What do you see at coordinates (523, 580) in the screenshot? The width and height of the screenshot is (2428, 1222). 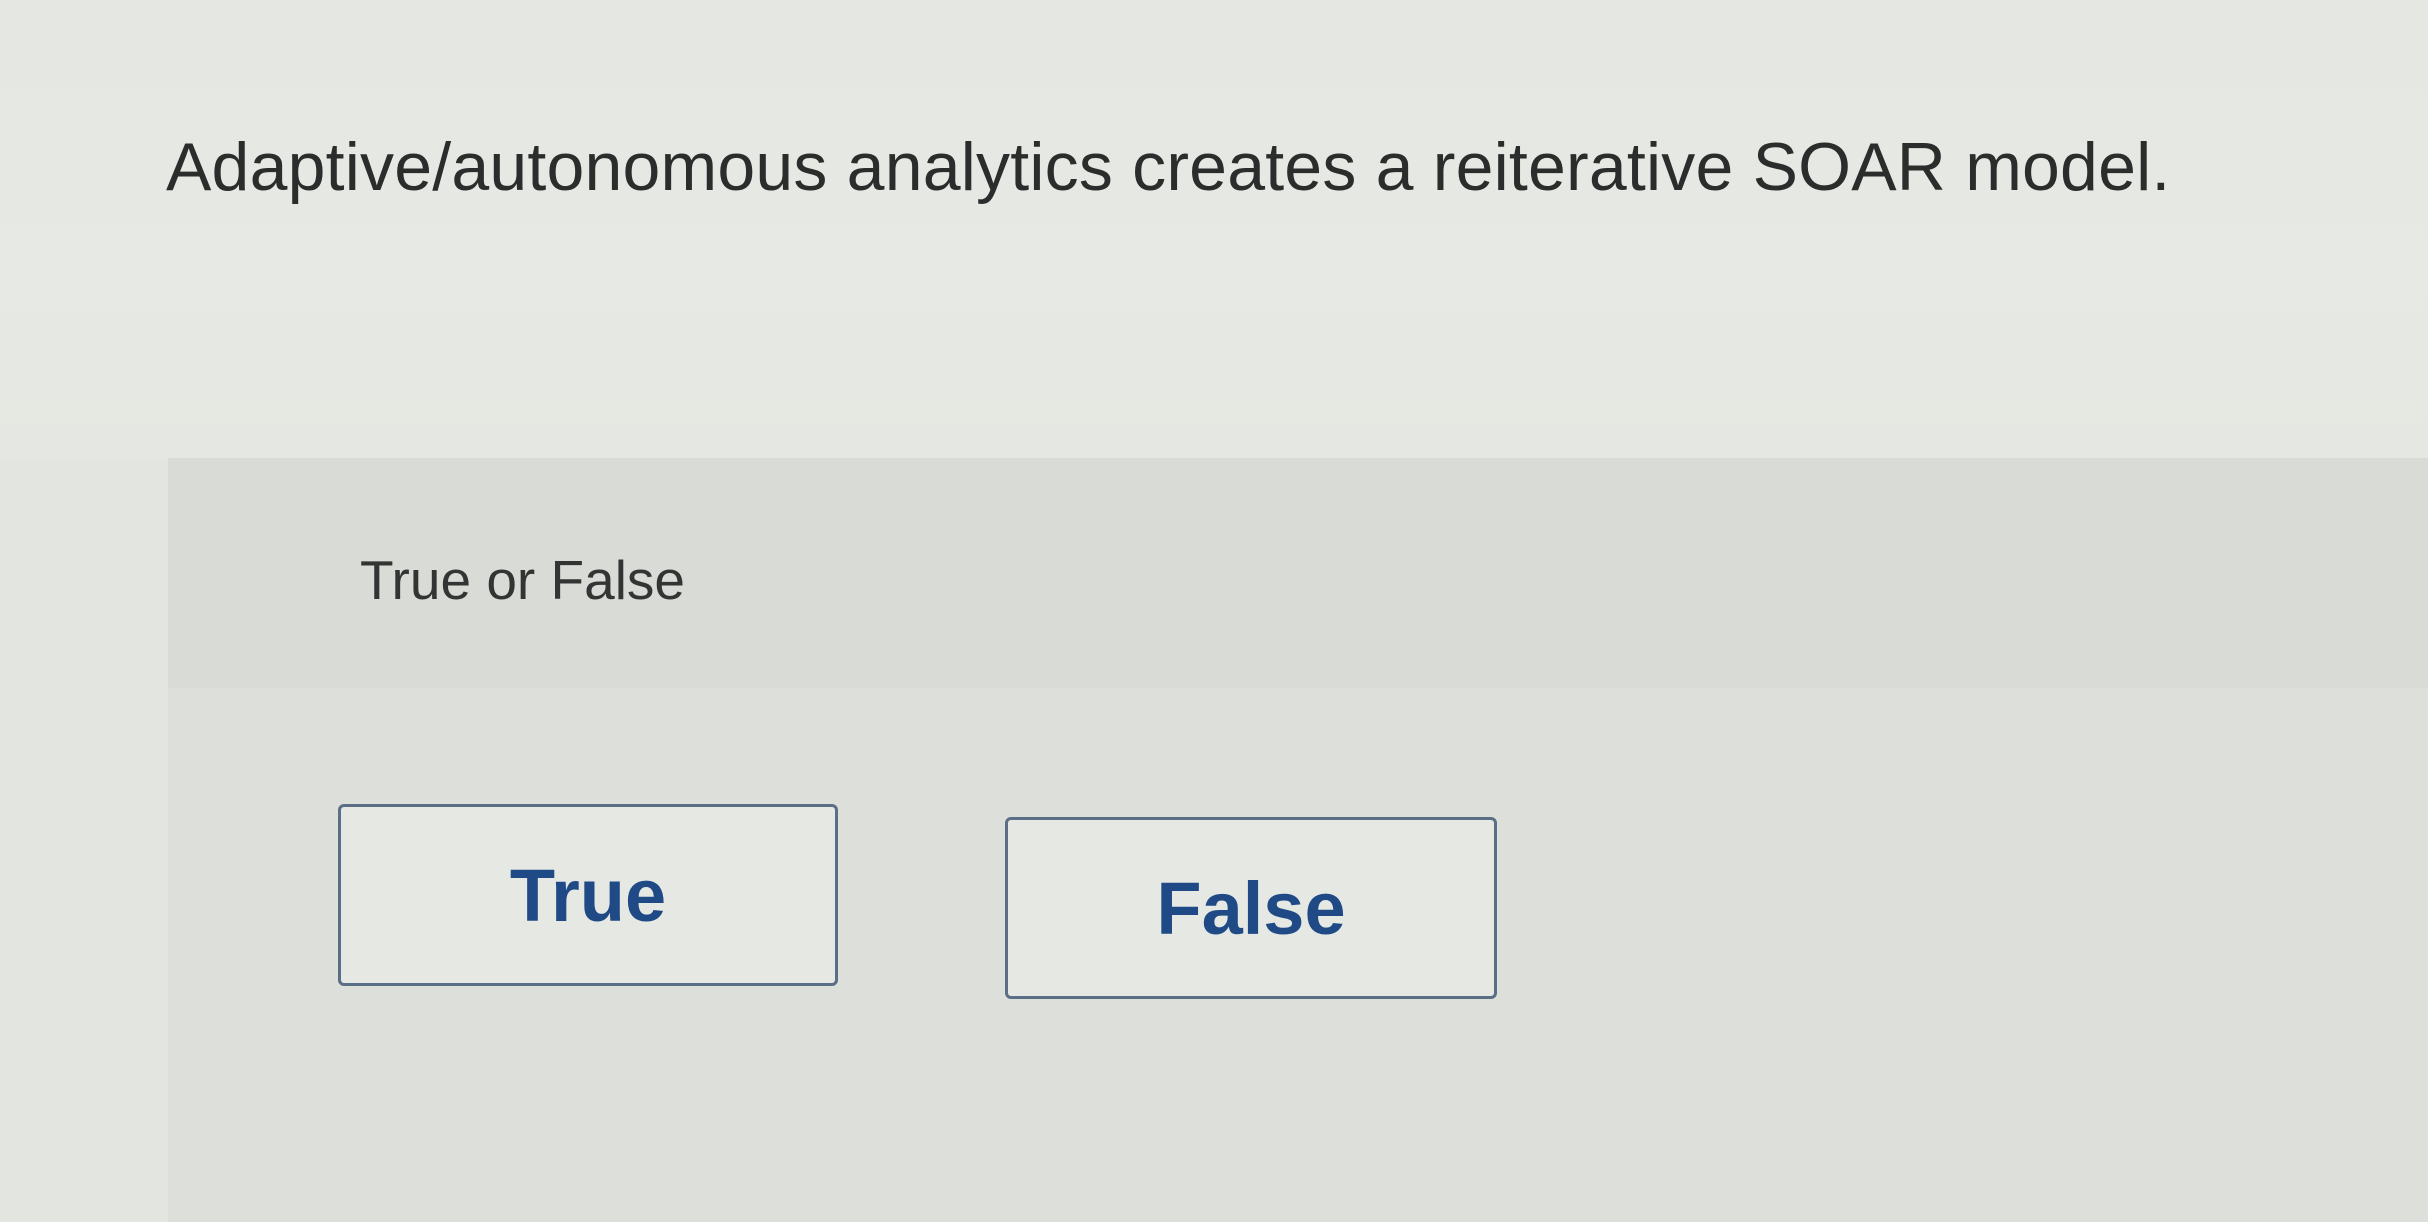 I see `answer-prompt: True or False` at bounding box center [523, 580].